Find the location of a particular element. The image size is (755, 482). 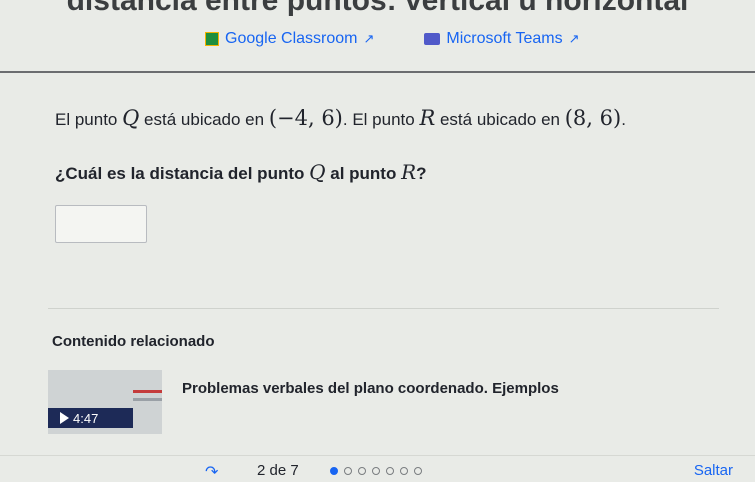

pager-text: 2 de 7 is located at coordinates (278, 470).